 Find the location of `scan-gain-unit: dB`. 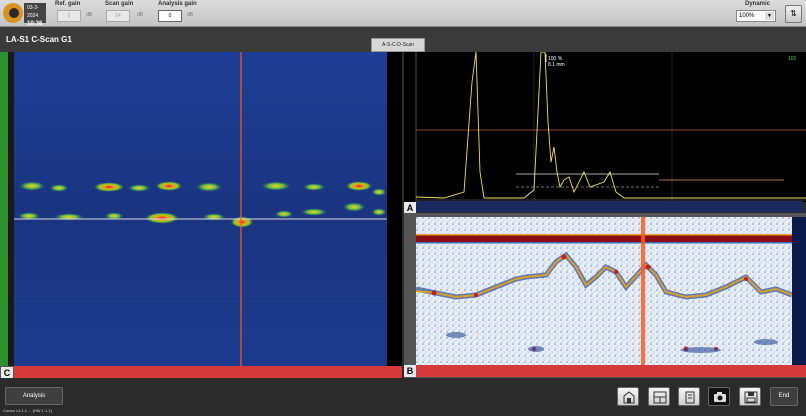

scan-gain-unit: dB is located at coordinates (140, 15).